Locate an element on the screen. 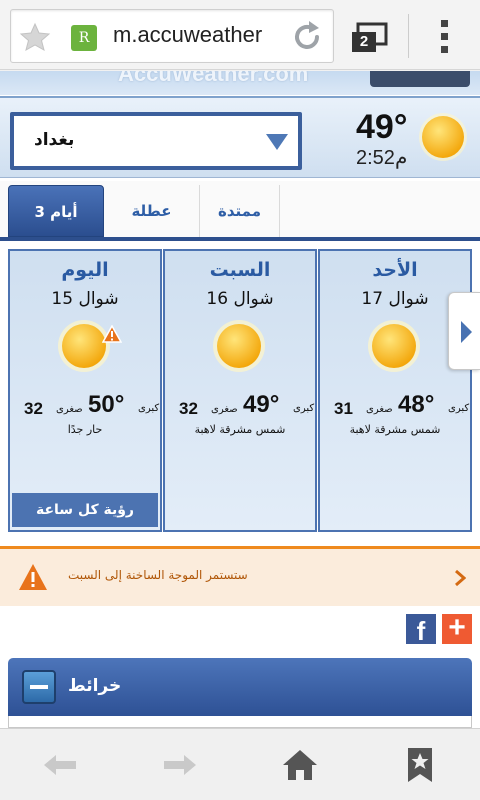  day-name: السبت is located at coordinates (240, 270).